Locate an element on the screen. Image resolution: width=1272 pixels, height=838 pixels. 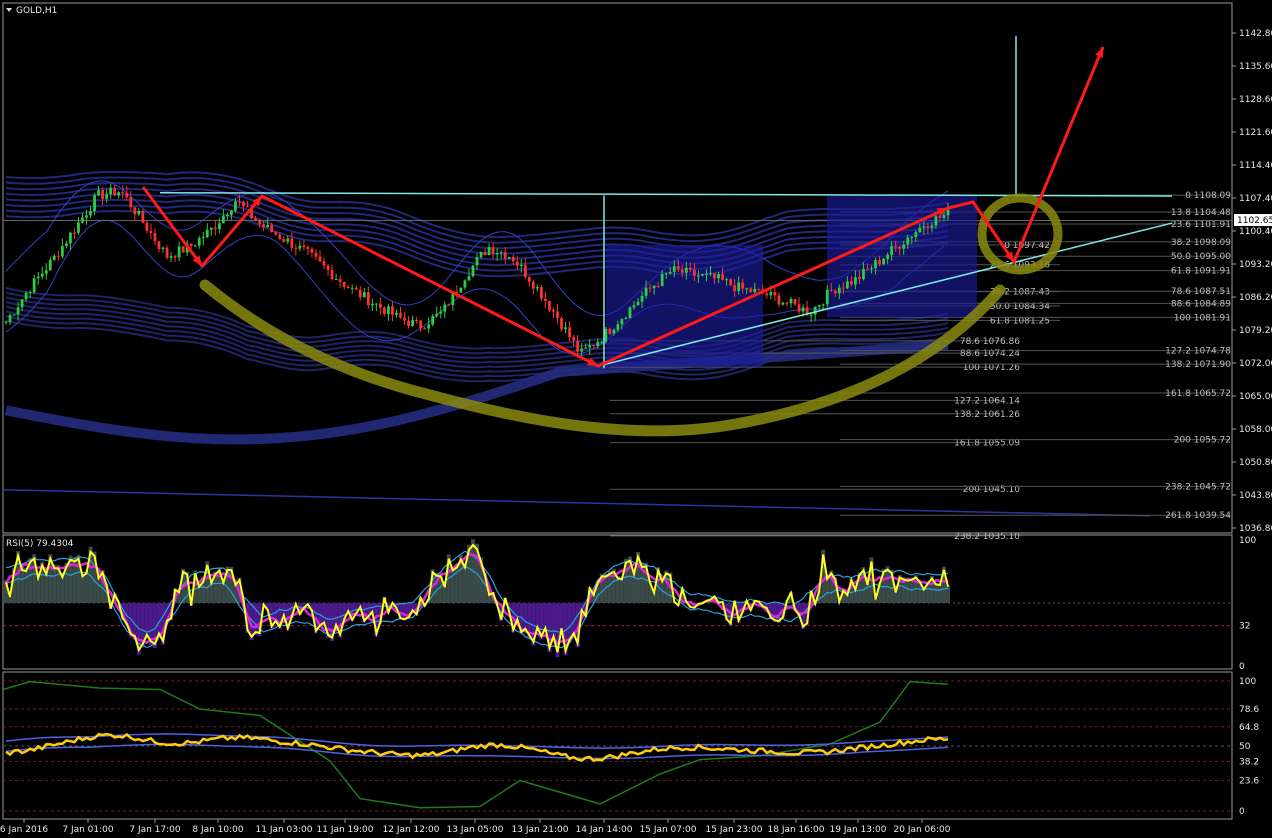
time-tick-label: 15 Jan 23:00 is located at coordinates (734, 830).